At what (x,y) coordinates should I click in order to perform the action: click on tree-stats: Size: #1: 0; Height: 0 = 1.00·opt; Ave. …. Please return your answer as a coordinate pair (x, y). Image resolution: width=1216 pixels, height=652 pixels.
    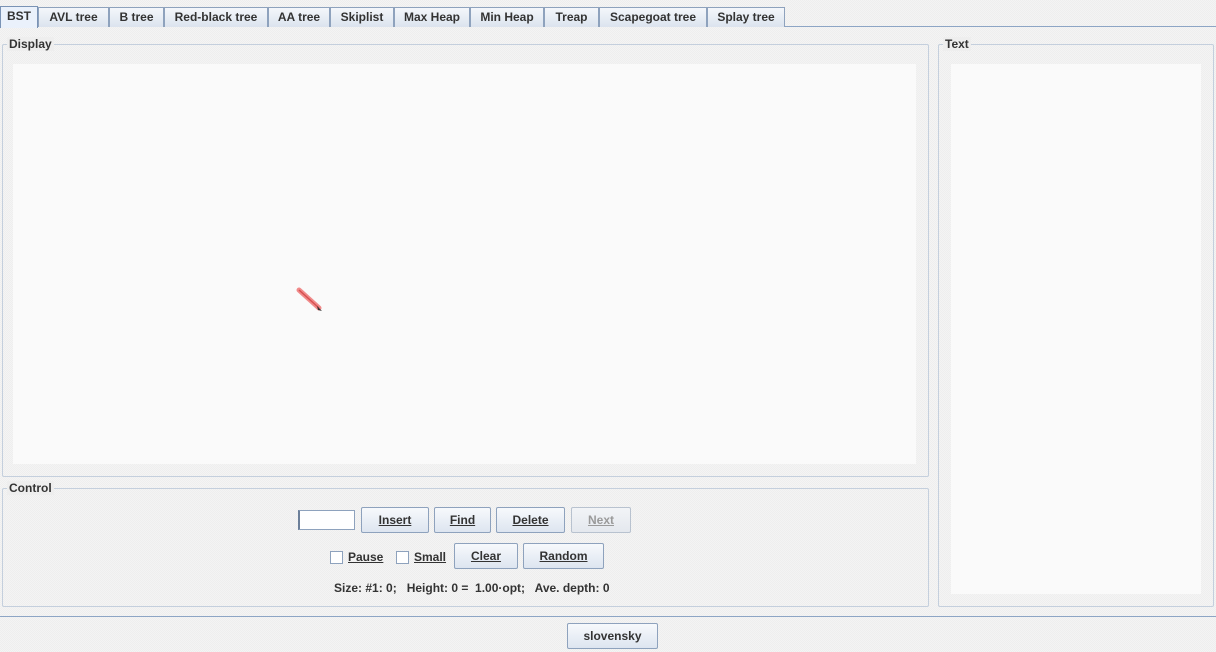
    Looking at the image, I should click on (472, 588).